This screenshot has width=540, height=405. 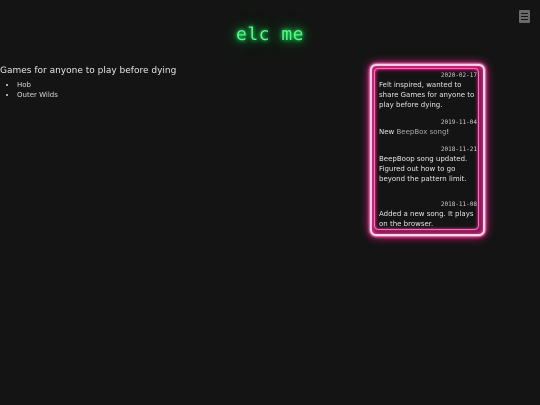 I want to click on game-list: Hob Outer Wilds, so click(x=170, y=90).